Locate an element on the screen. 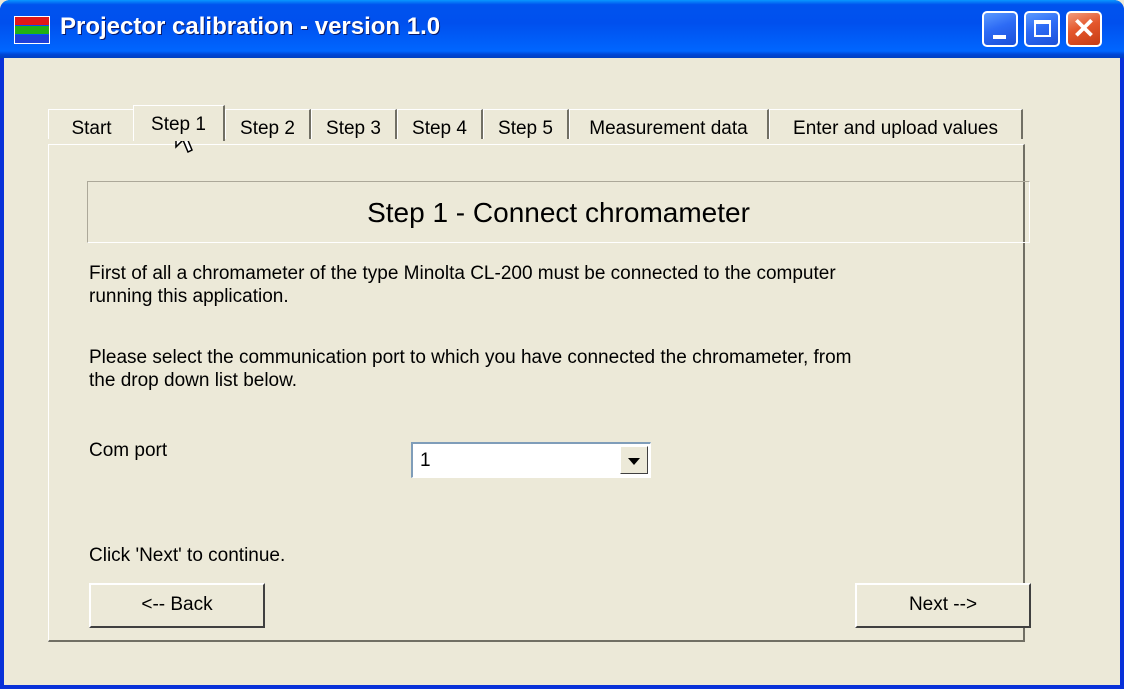  tab-measurement-data: Measurement data is located at coordinates (669, 124).